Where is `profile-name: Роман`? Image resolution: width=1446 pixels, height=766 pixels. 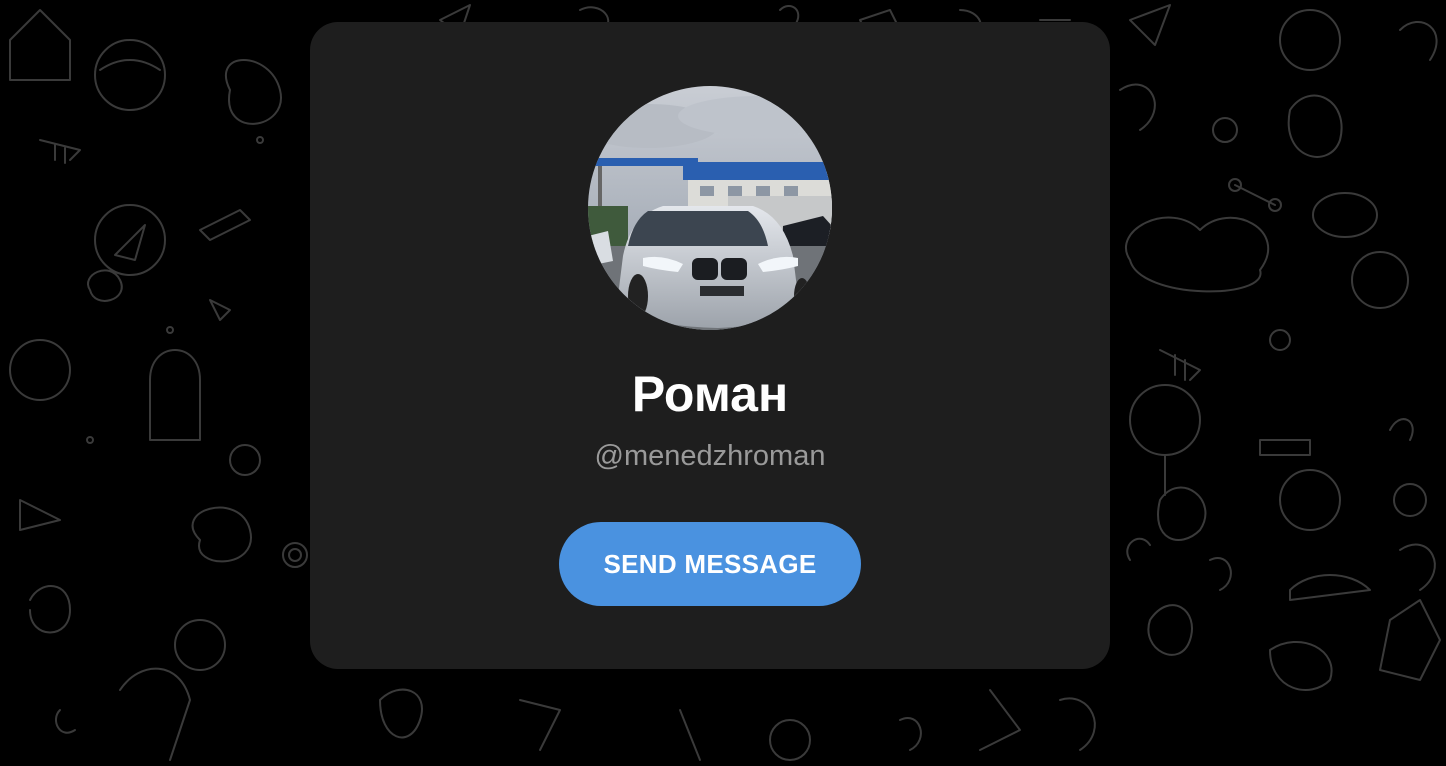
profile-name: Роман is located at coordinates (710, 394).